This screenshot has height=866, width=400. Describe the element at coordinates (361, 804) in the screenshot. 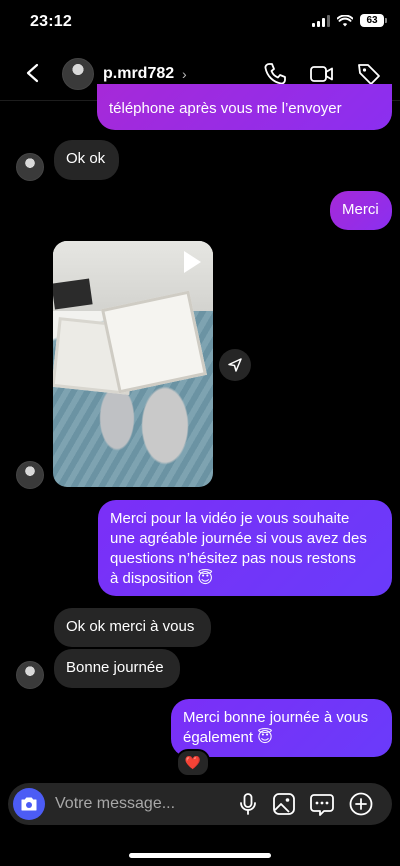

I see `add-icon` at that location.